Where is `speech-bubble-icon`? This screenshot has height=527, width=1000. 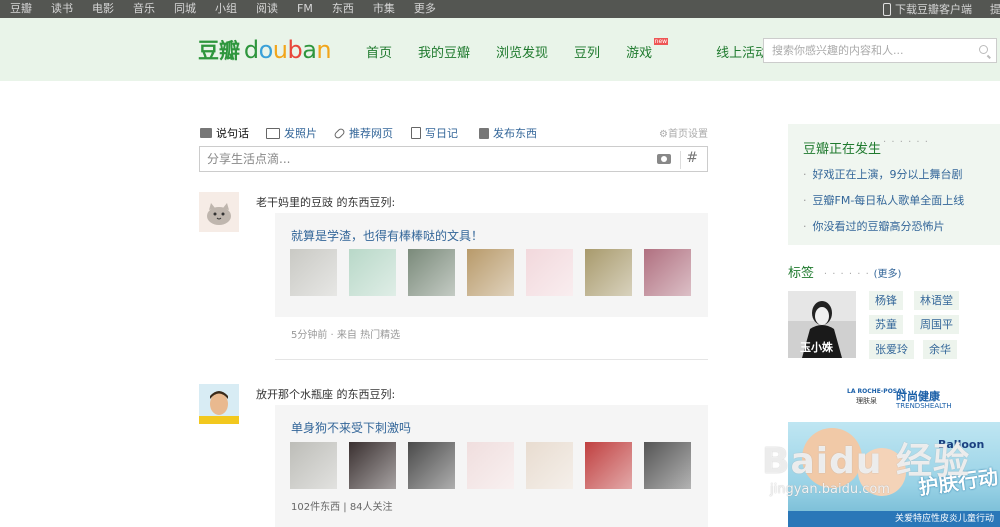
speech-bubble-icon is located at coordinates (206, 133).